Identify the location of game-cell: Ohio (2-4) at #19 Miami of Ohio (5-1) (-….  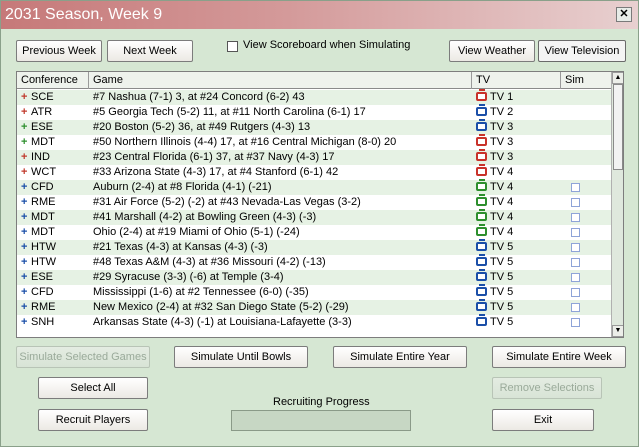
(196, 232).